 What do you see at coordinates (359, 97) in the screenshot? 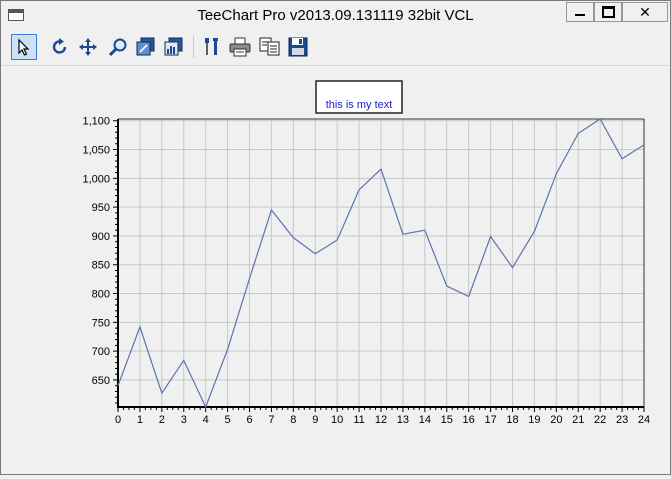
I see `annotation-box: this is my text` at bounding box center [359, 97].